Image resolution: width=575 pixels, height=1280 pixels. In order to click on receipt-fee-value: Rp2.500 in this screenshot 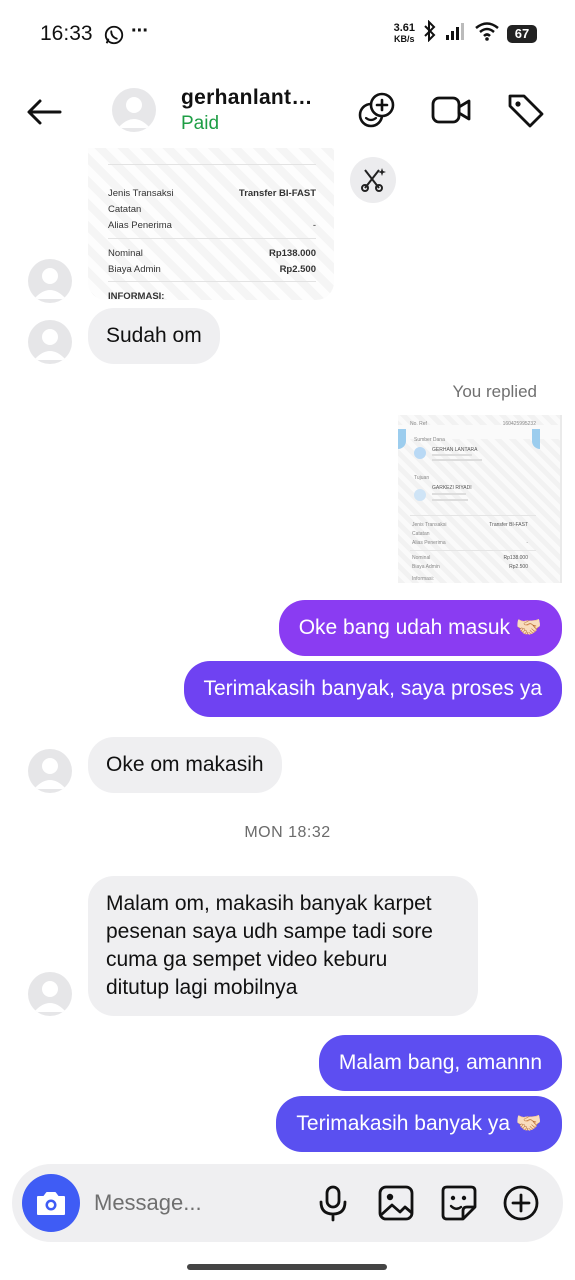, I will do `click(518, 567)`.